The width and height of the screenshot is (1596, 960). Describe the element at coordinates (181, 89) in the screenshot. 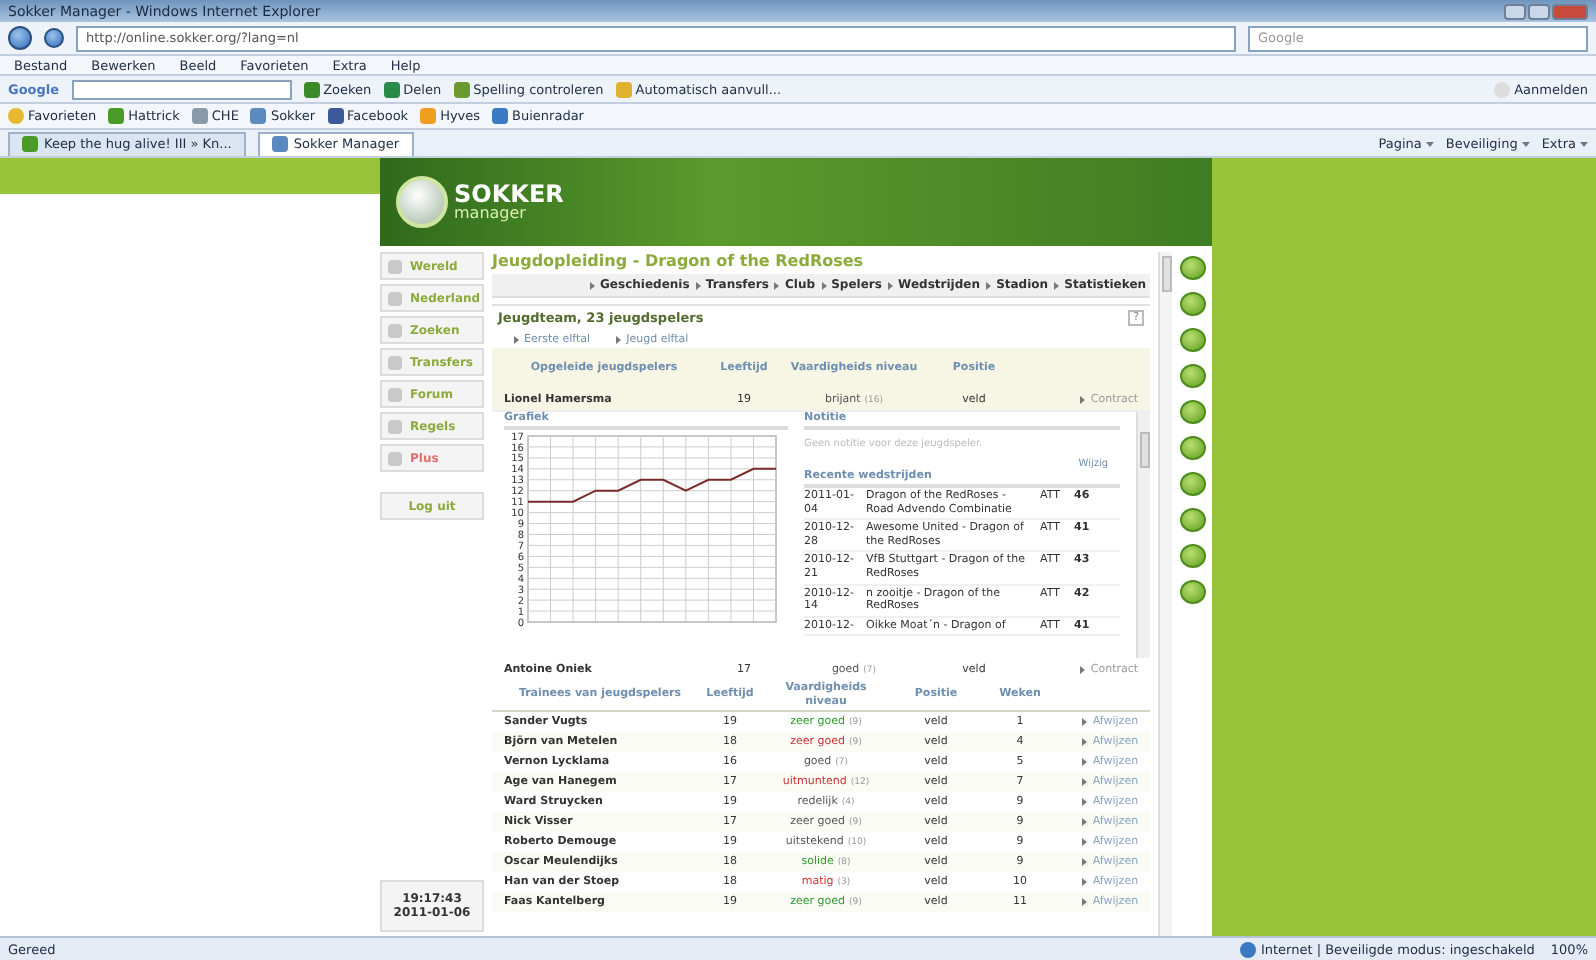

I see `google-search-field` at that location.